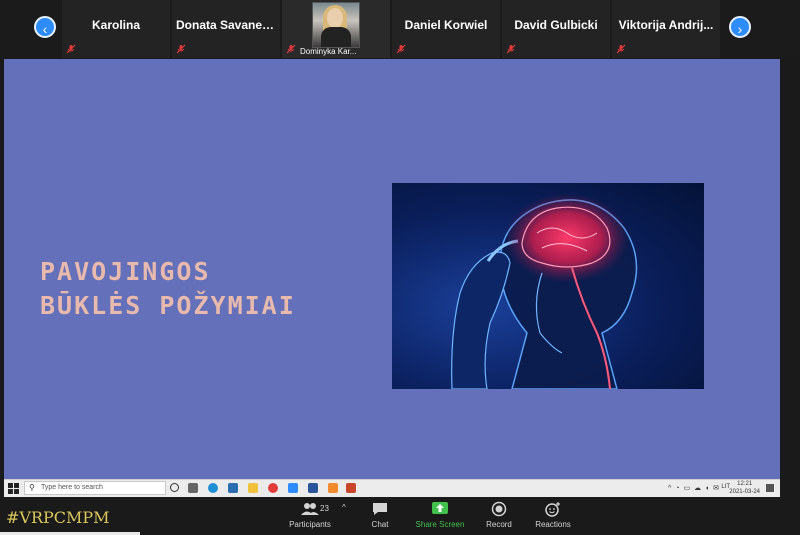  I want to click on taskbar-search-box: ⚲ Type here to search, so click(95, 488).